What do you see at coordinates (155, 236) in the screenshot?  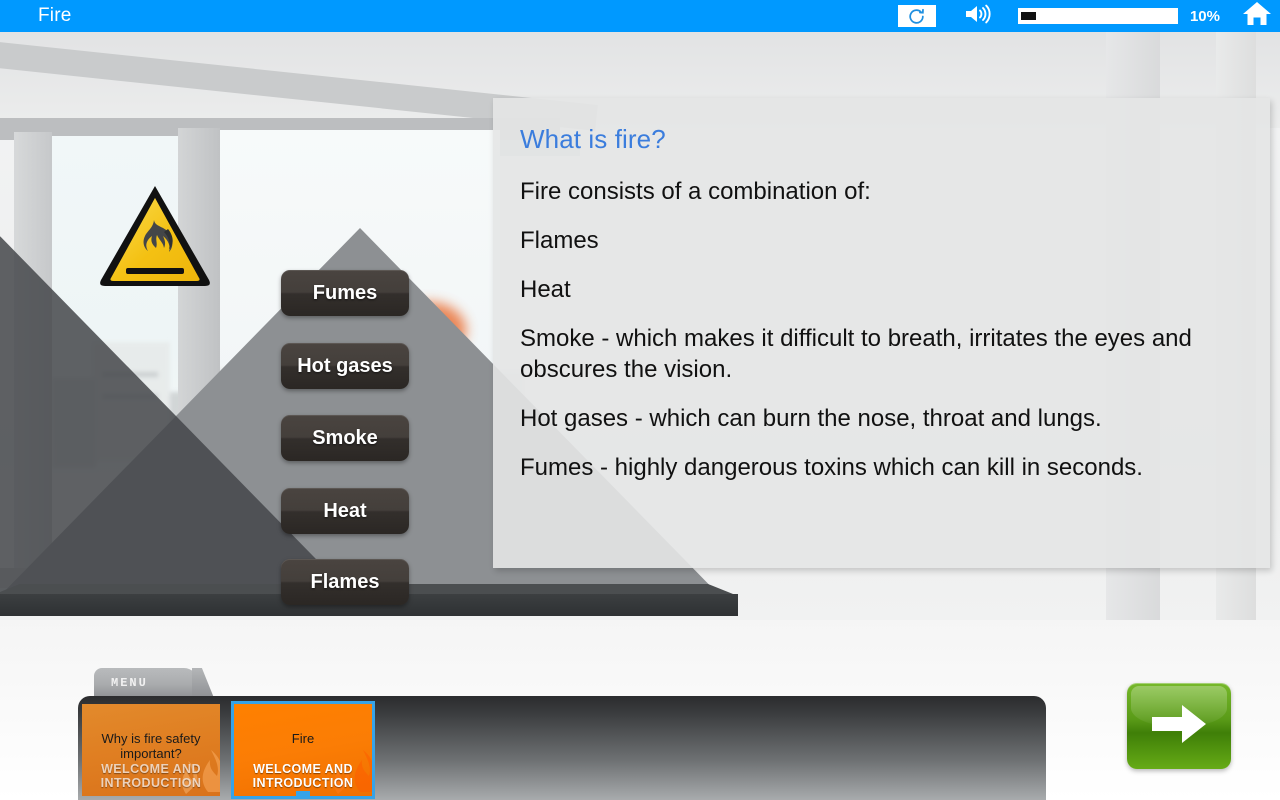 I see `flammable-hazard-icon` at bounding box center [155, 236].